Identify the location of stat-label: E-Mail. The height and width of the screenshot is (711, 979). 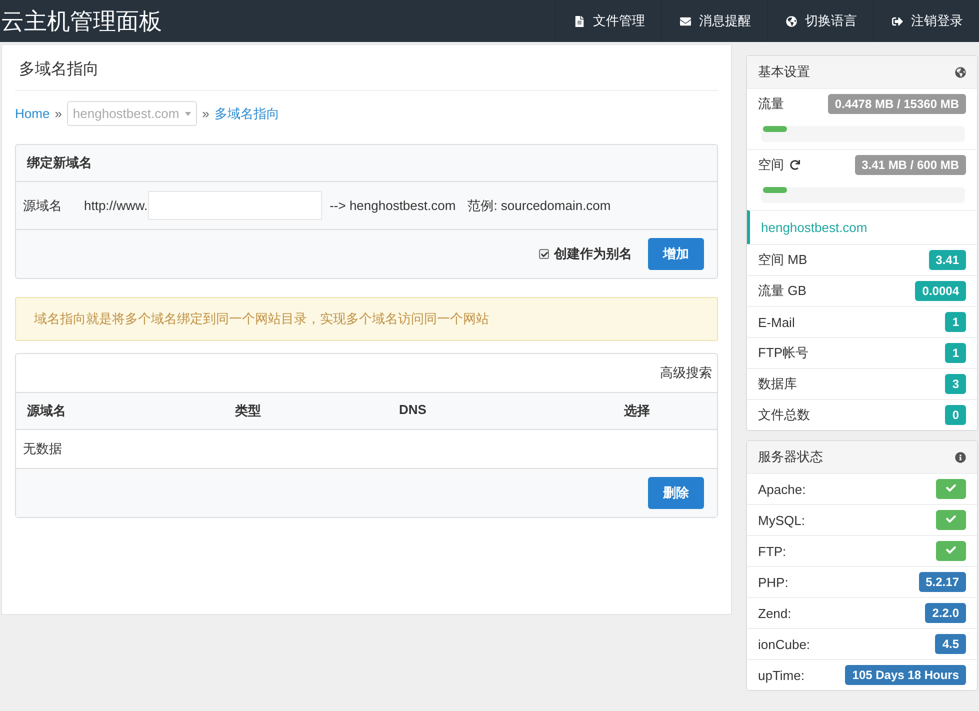
(776, 322).